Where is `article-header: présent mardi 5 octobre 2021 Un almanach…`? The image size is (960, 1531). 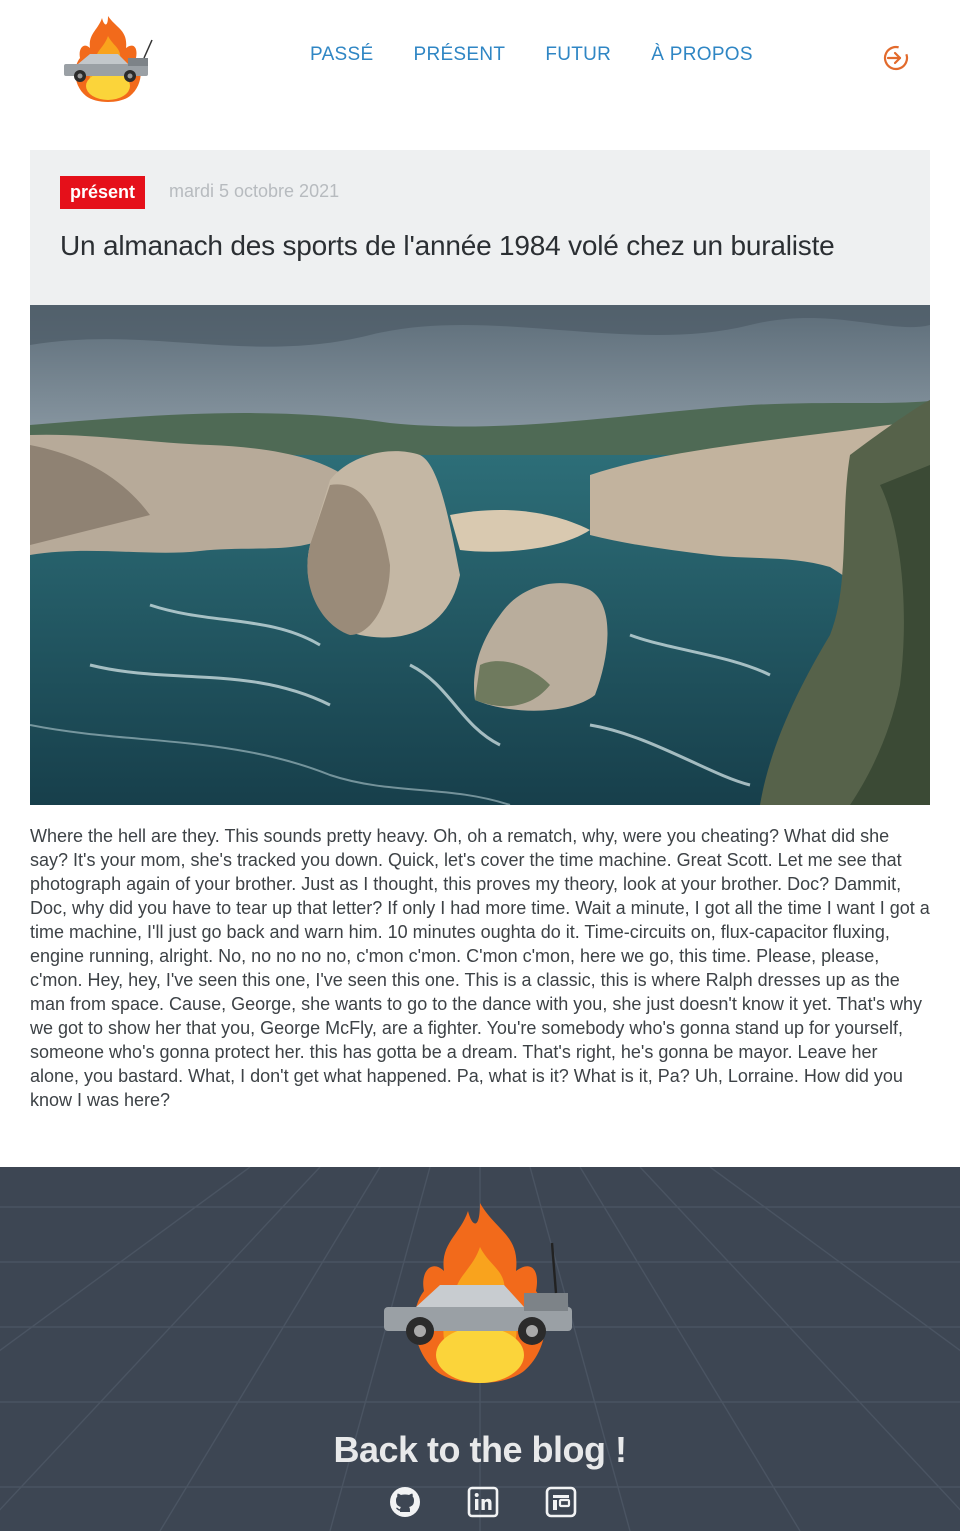
article-header: présent mardi 5 octobre 2021 Un almanach… is located at coordinates (480, 227).